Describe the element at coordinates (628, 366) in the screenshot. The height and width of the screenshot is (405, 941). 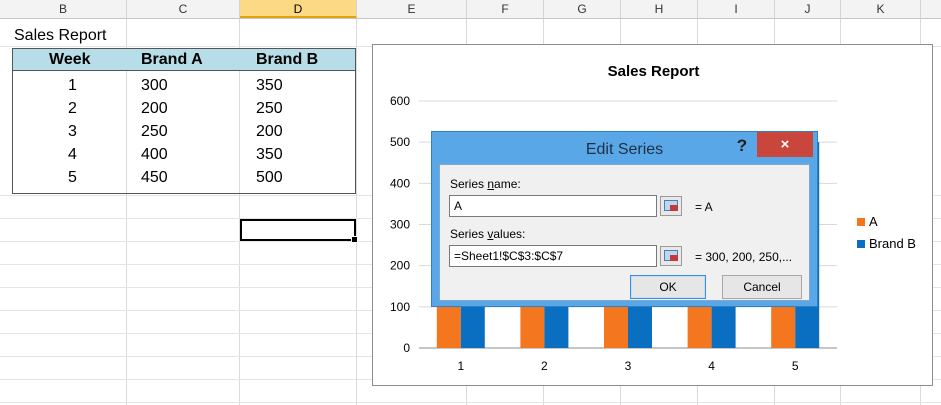
I see `x-tick-label: 3` at that location.